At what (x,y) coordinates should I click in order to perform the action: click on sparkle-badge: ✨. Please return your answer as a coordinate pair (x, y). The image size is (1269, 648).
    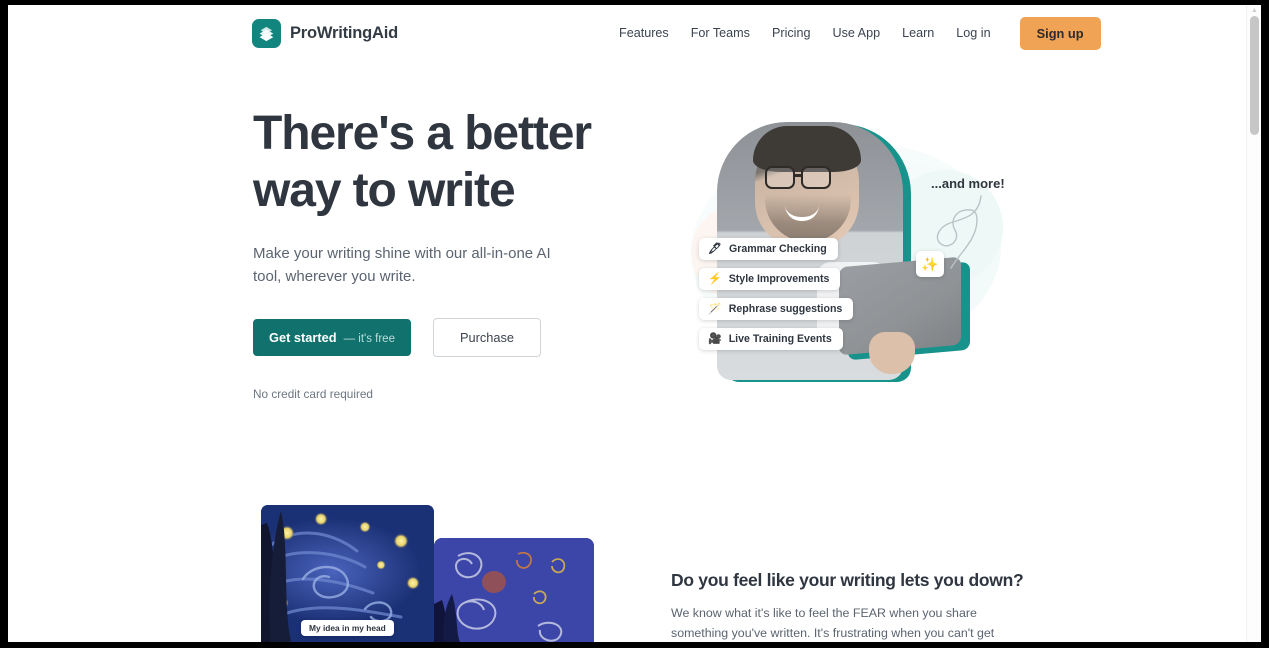
    Looking at the image, I should click on (930, 264).